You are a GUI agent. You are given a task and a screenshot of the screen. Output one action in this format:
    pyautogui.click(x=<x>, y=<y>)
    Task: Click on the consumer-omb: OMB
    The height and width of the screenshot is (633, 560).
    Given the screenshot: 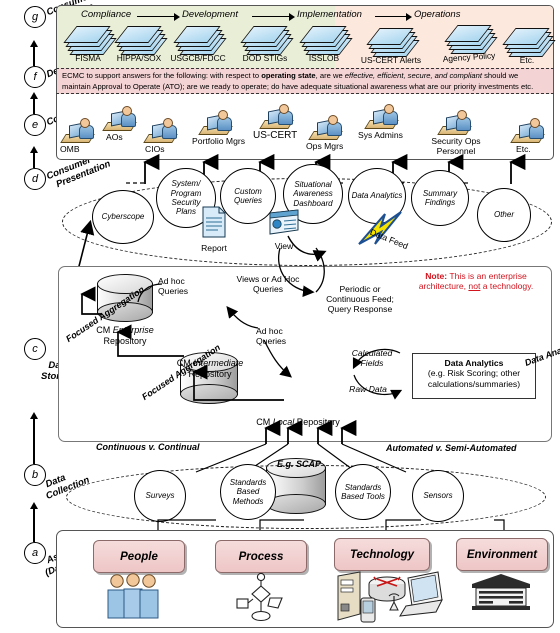 What is the action you would take?
    pyautogui.click(x=78, y=136)
    